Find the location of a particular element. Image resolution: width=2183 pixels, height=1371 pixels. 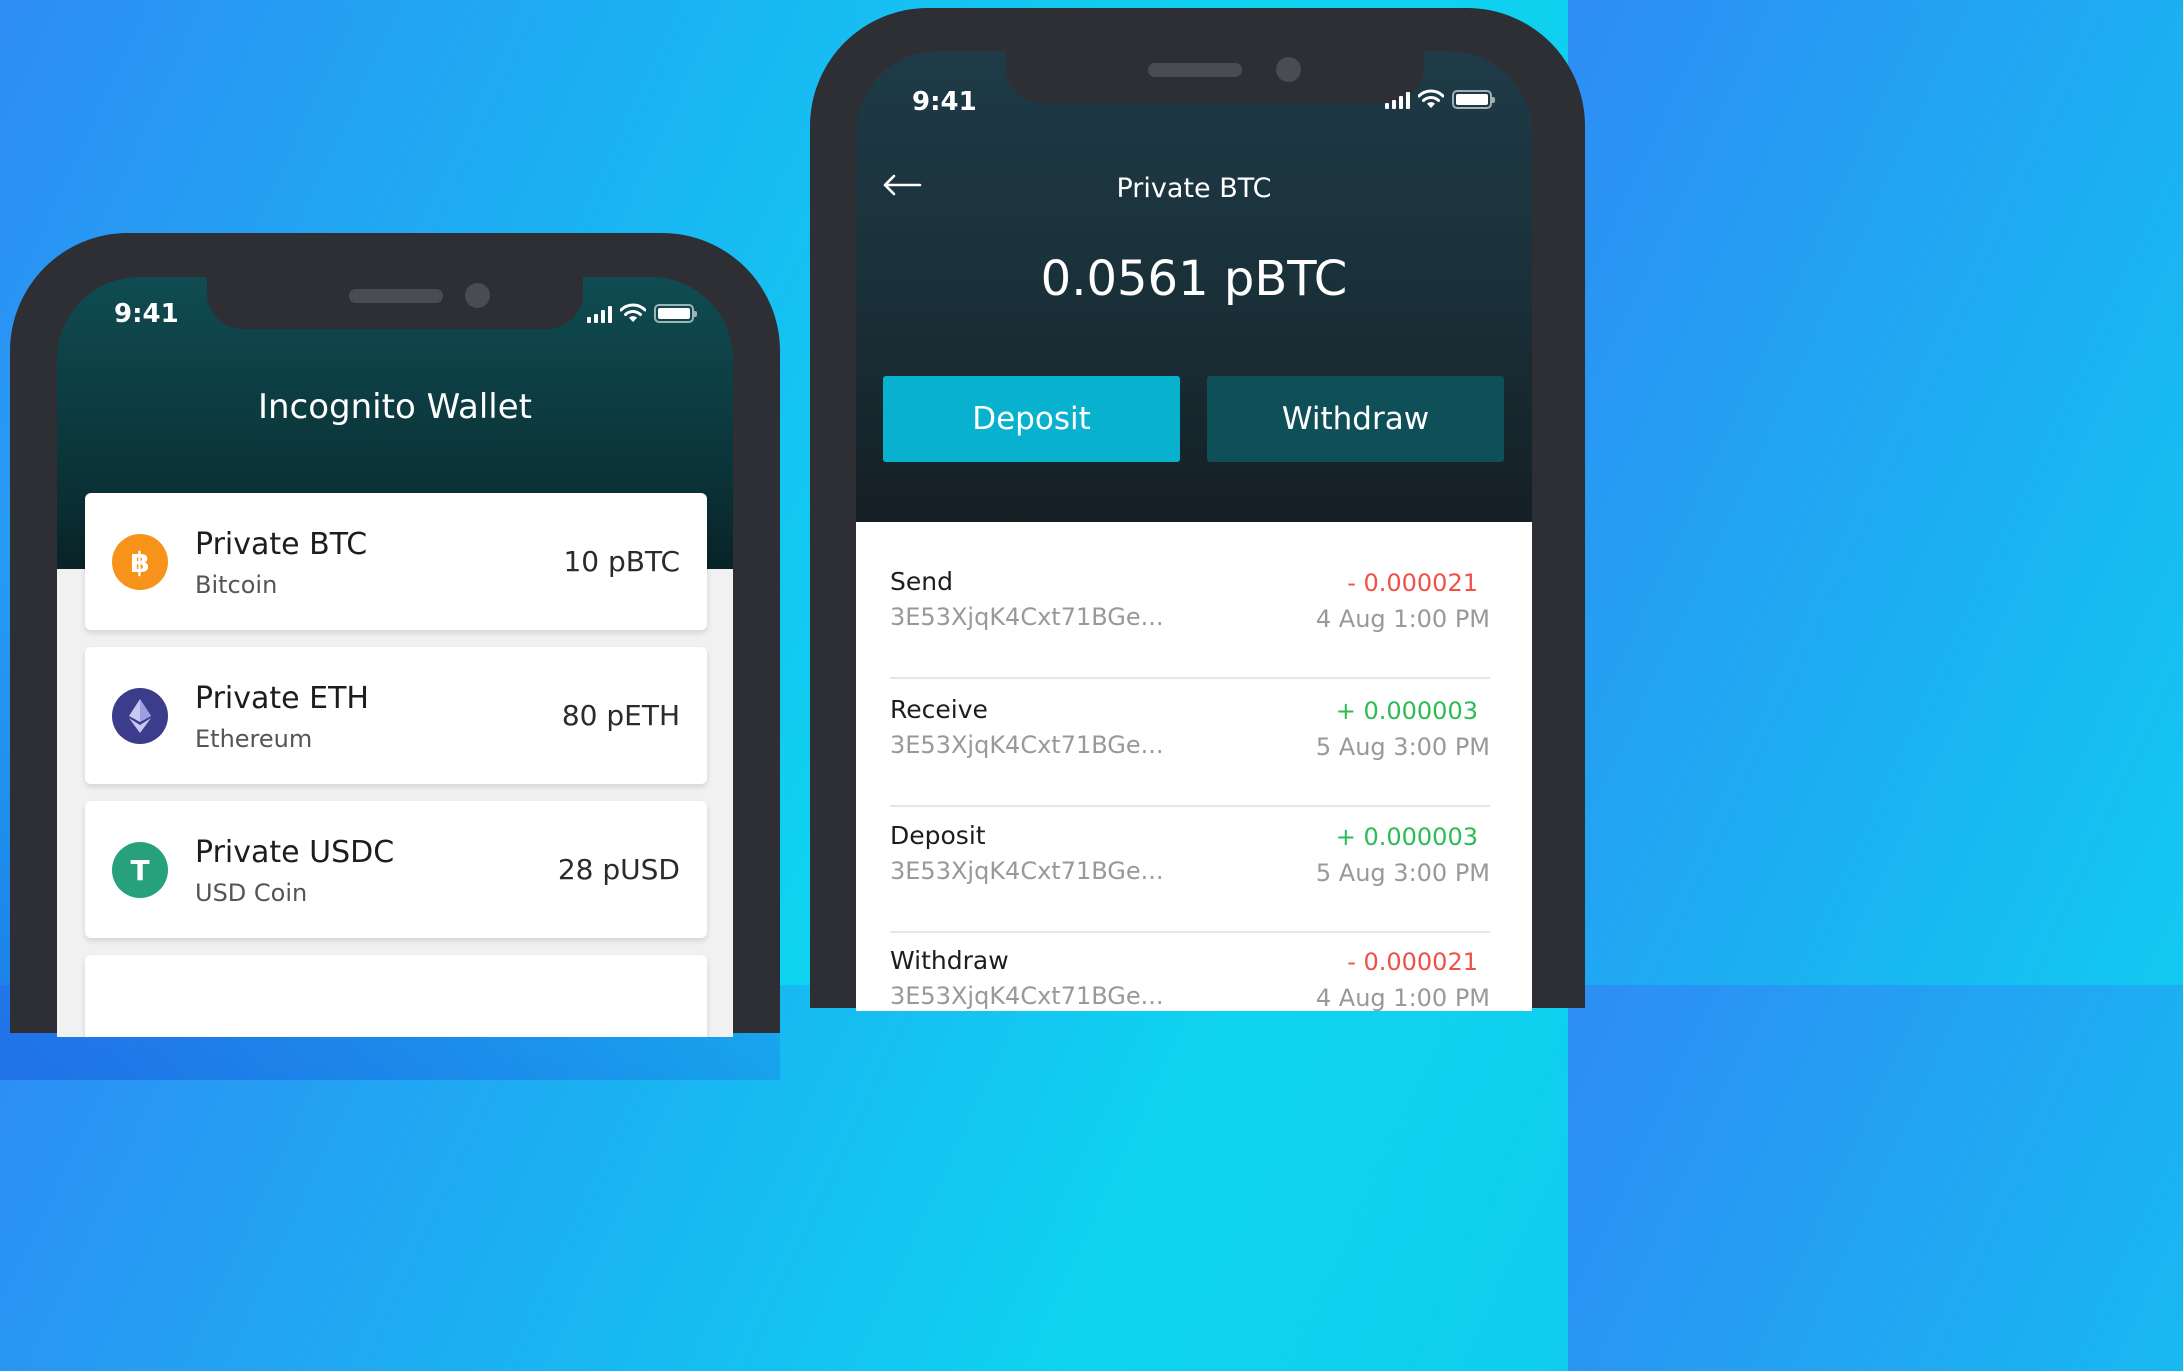

coin-amount: 10 pBTC is located at coordinates (621, 561).